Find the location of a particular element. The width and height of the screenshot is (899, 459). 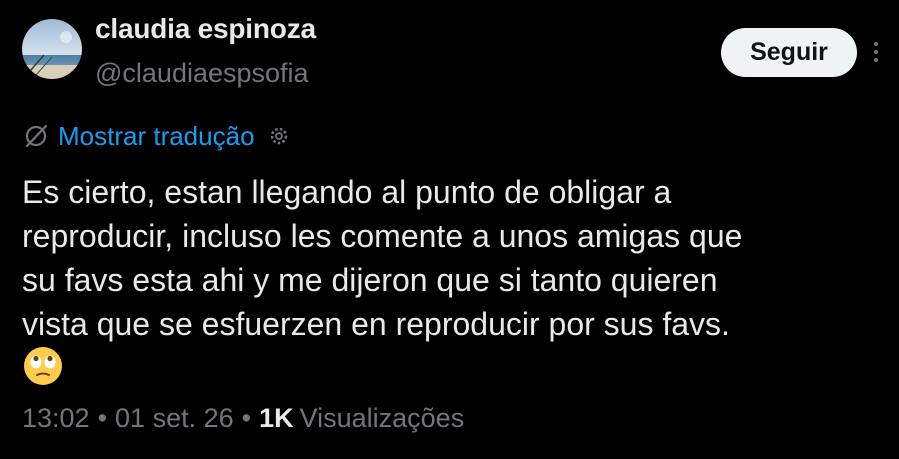

face-with-rolling-eyes-icon is located at coordinates (43, 366).